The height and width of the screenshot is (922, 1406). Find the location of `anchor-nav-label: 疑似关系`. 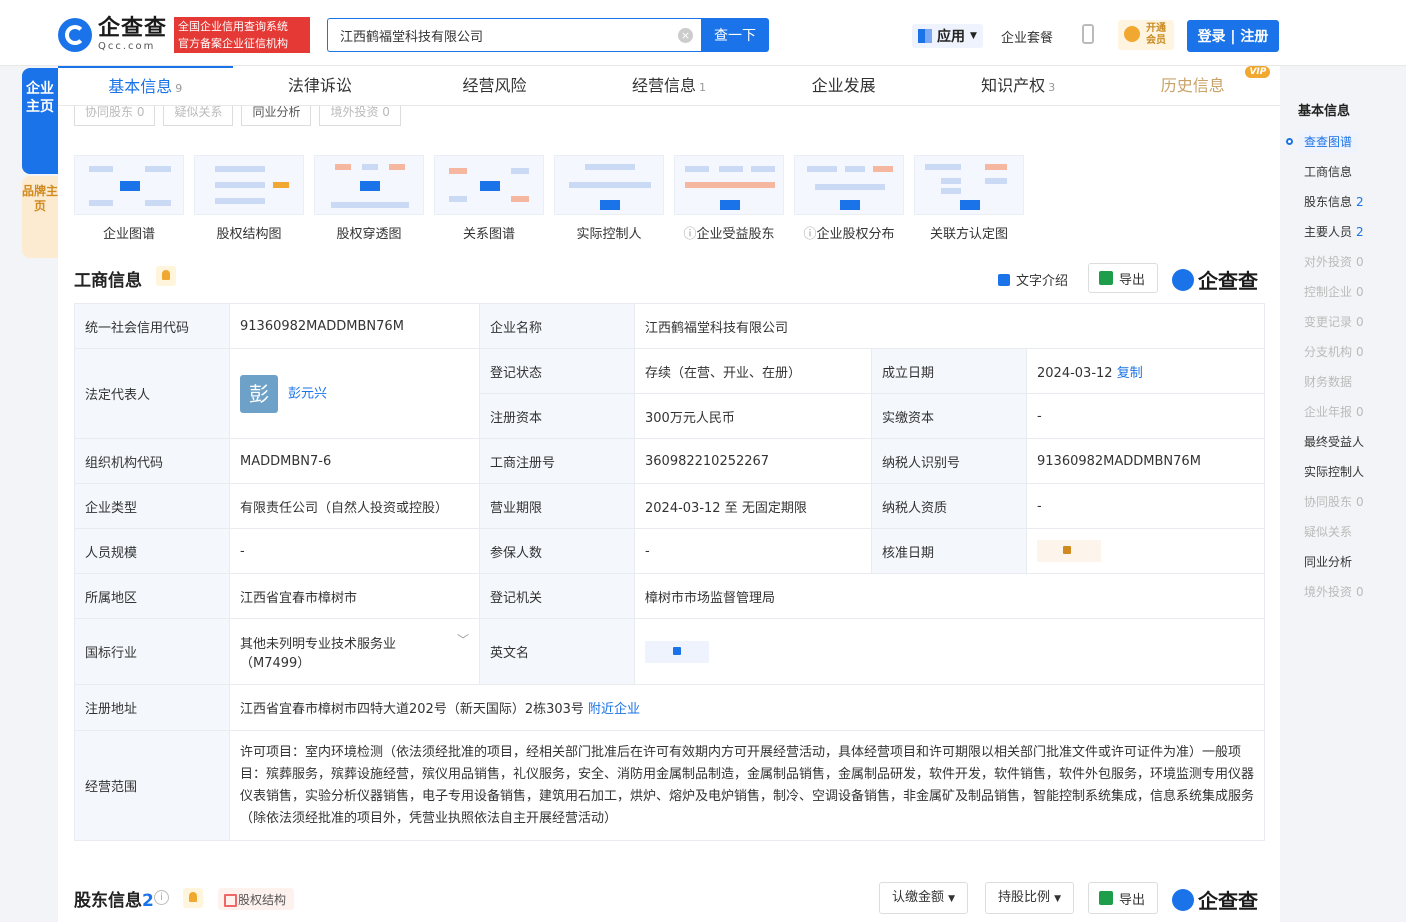

anchor-nav-label: 疑似关系 is located at coordinates (1328, 532).